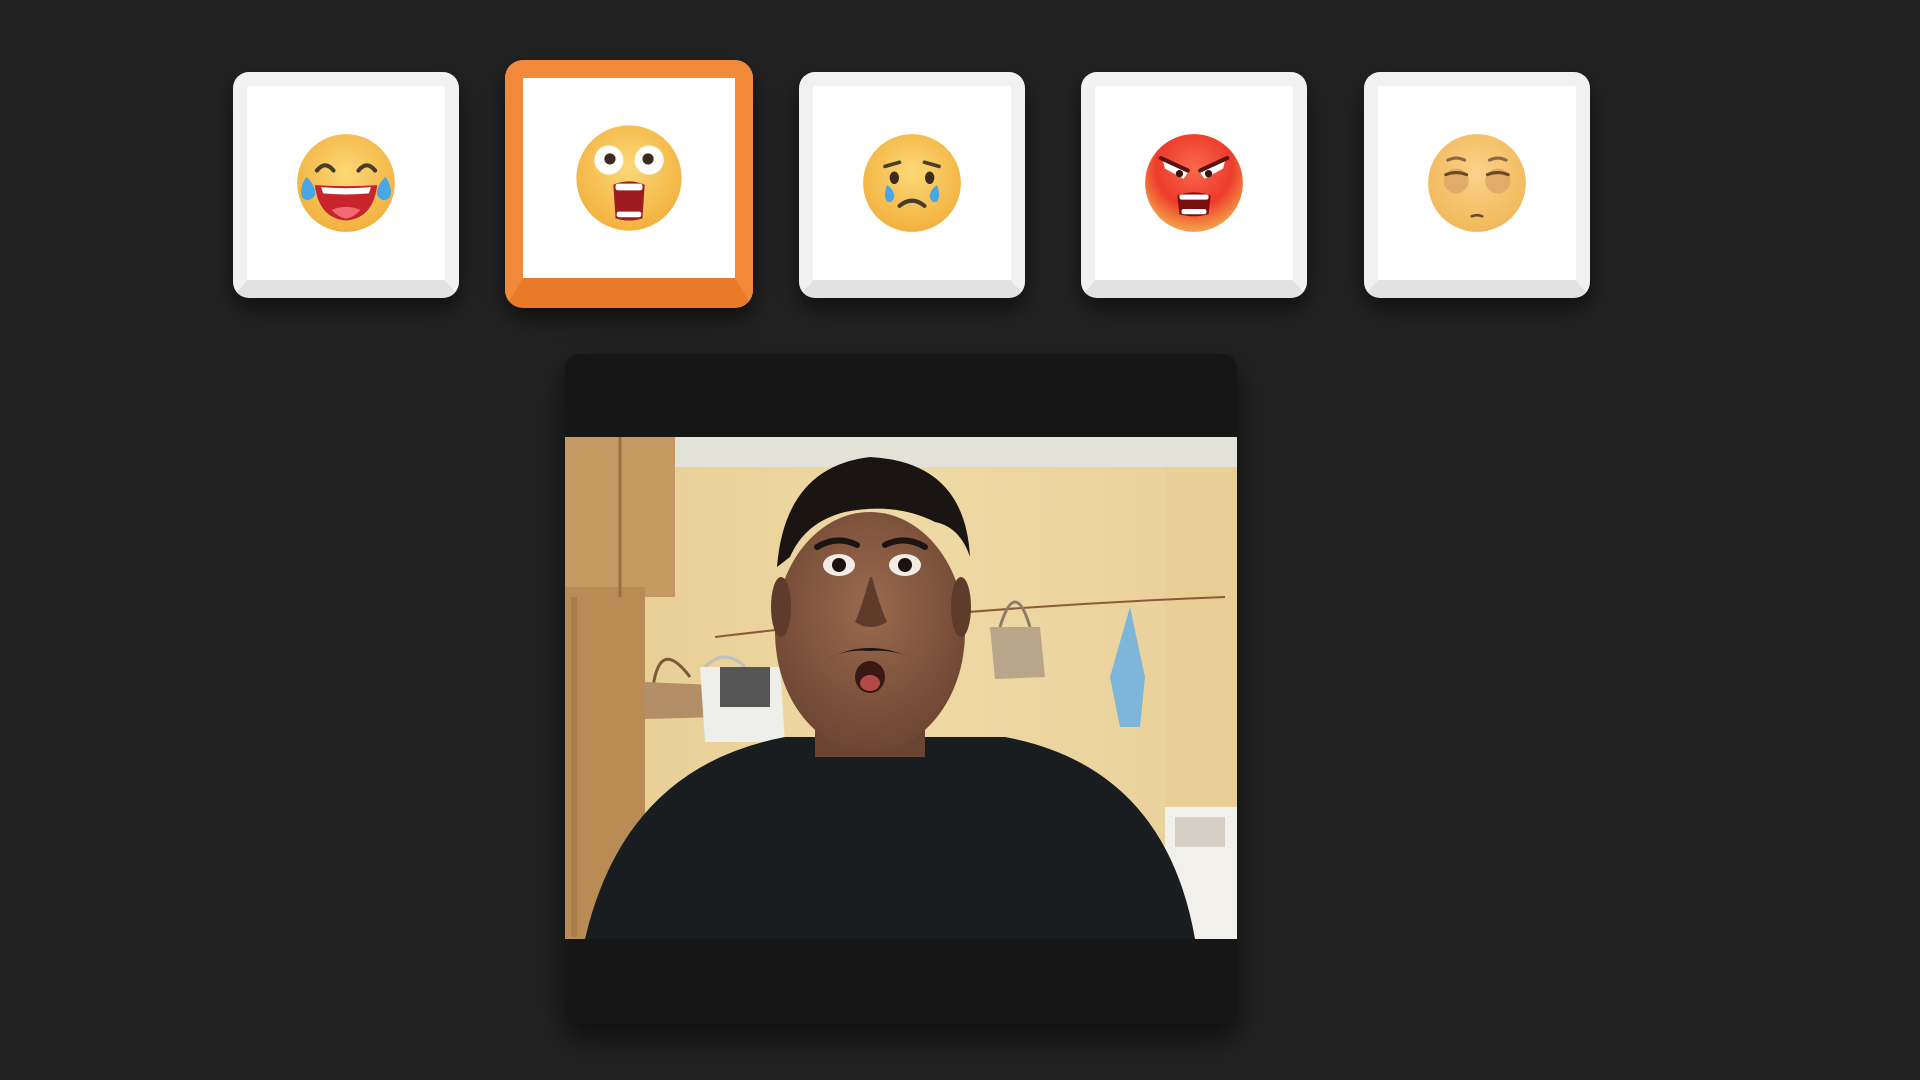 The image size is (1920, 1080). I want to click on relieved-face-icon, so click(1477, 183).